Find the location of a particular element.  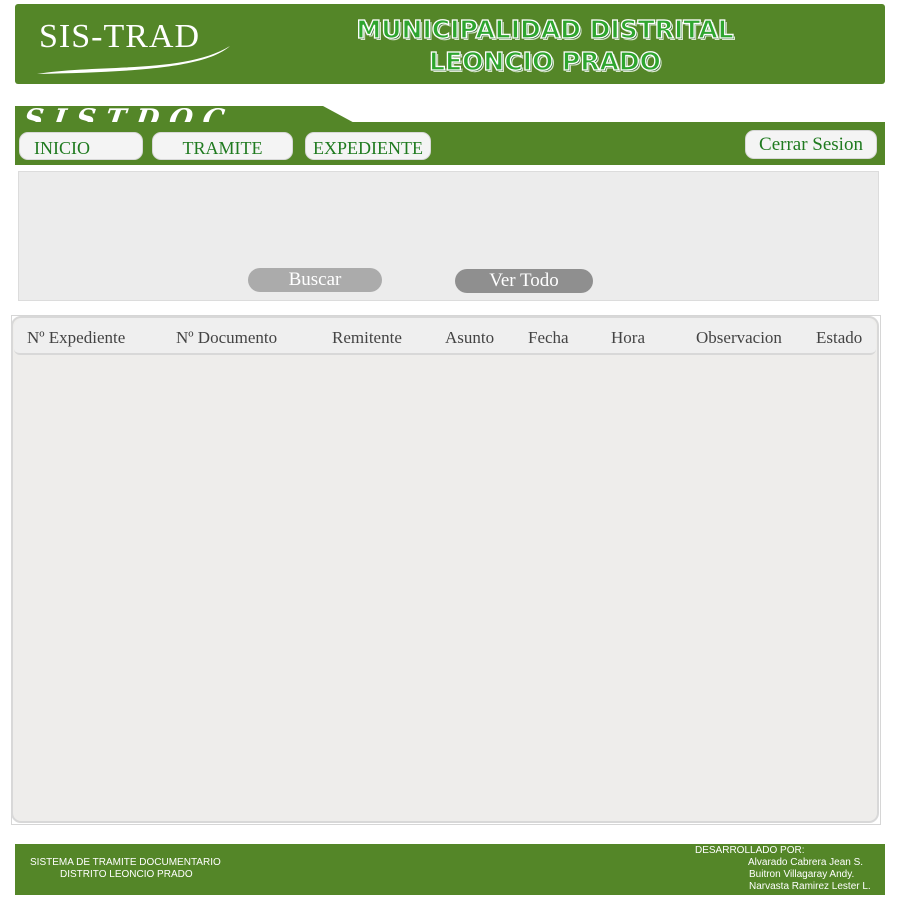

search-panel: Buscar Ver Todo is located at coordinates (448, 236).